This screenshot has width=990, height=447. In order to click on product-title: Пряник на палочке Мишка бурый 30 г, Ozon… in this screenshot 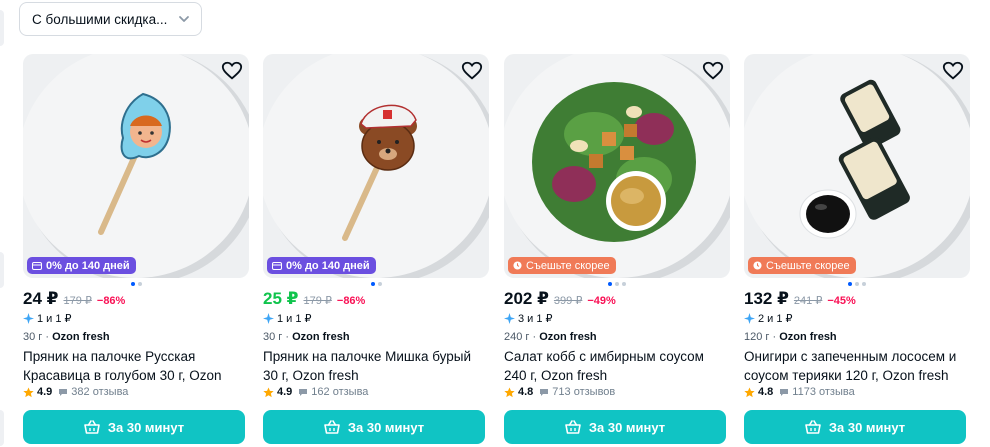, I will do `click(374, 366)`.